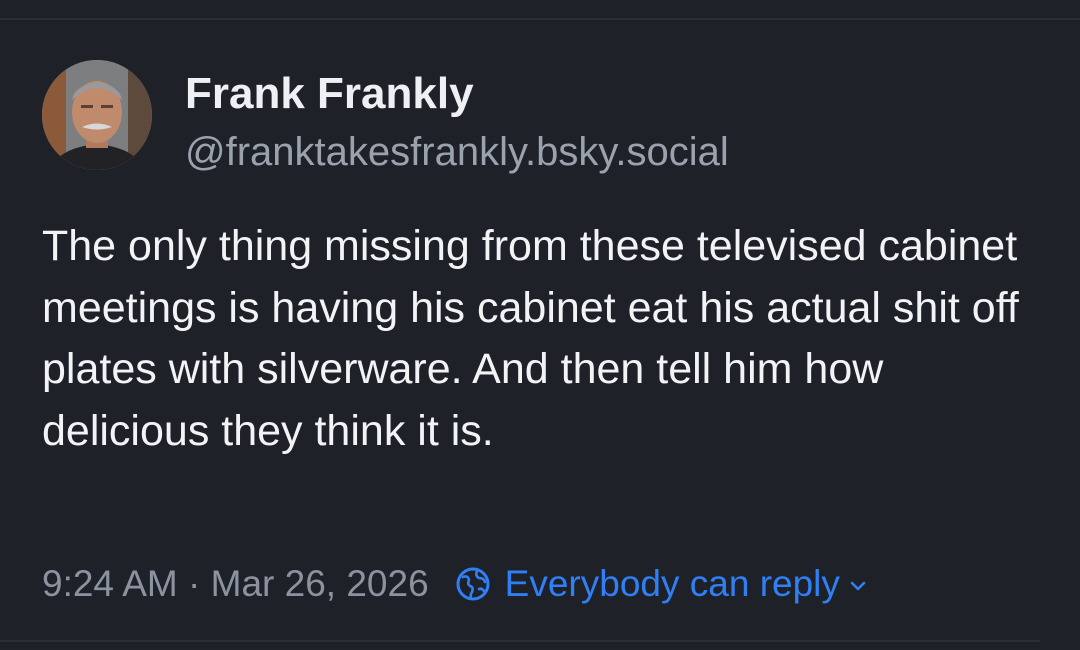 Image resolution: width=1080 pixels, height=650 pixels. What do you see at coordinates (540, 19) in the screenshot?
I see `top-divider` at bounding box center [540, 19].